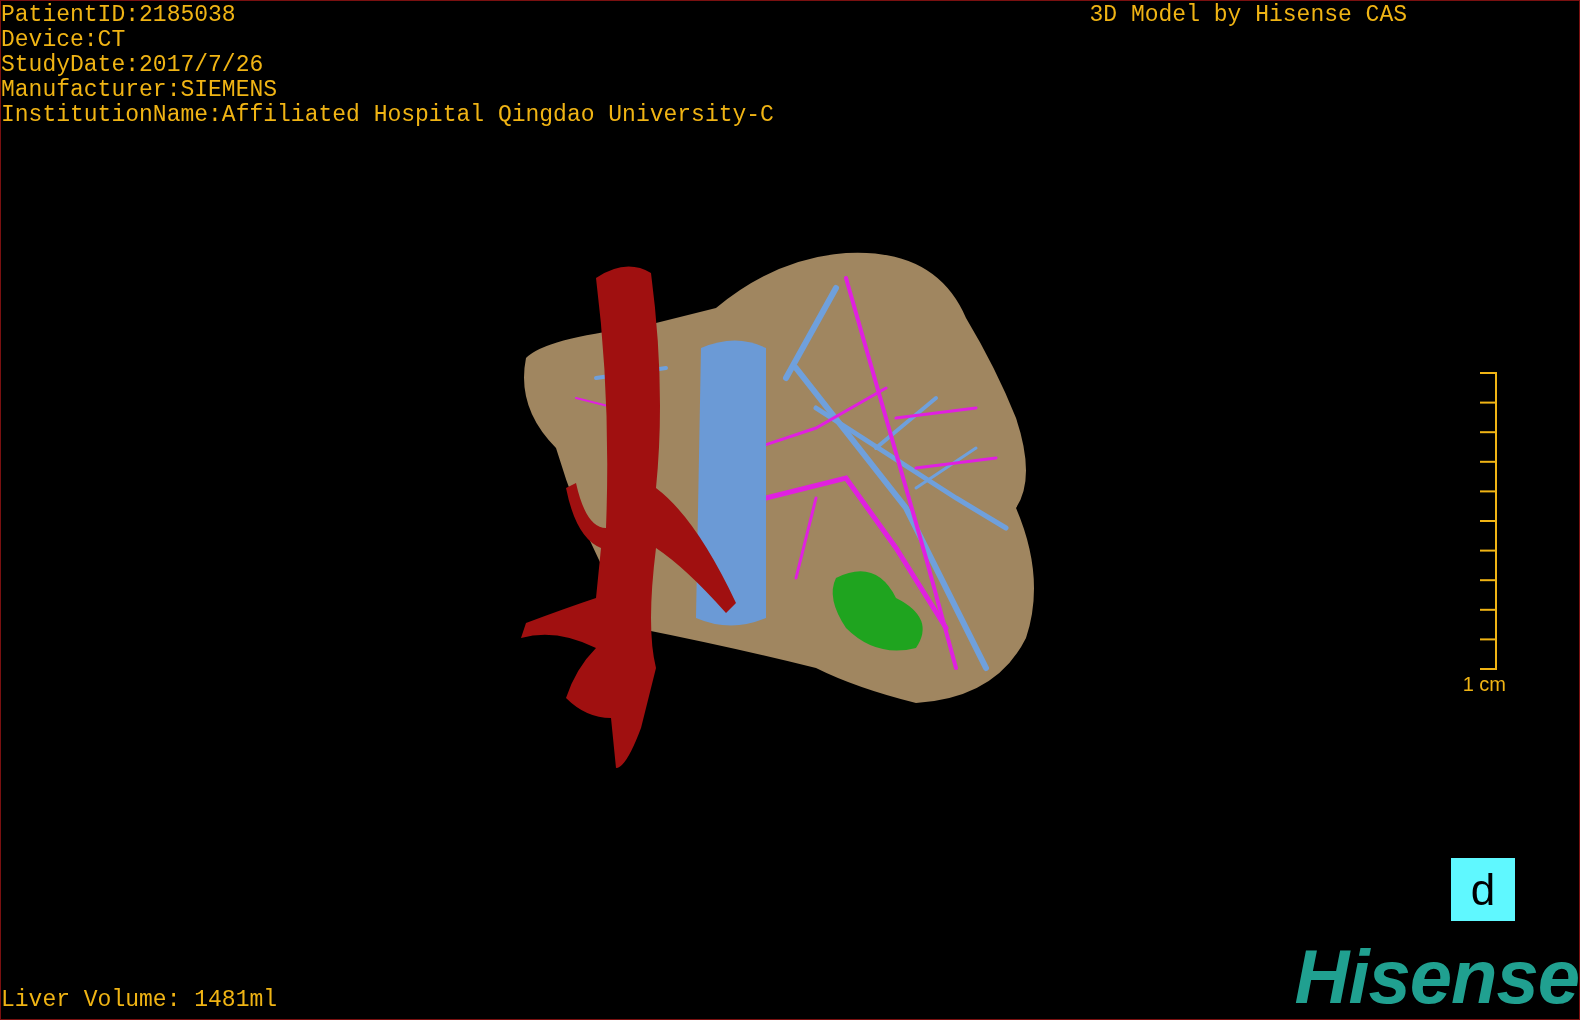 Image resolution: width=1580 pixels, height=1020 pixels. What do you see at coordinates (1484, 684) in the screenshot?
I see `scale-label: 1 cm` at bounding box center [1484, 684].